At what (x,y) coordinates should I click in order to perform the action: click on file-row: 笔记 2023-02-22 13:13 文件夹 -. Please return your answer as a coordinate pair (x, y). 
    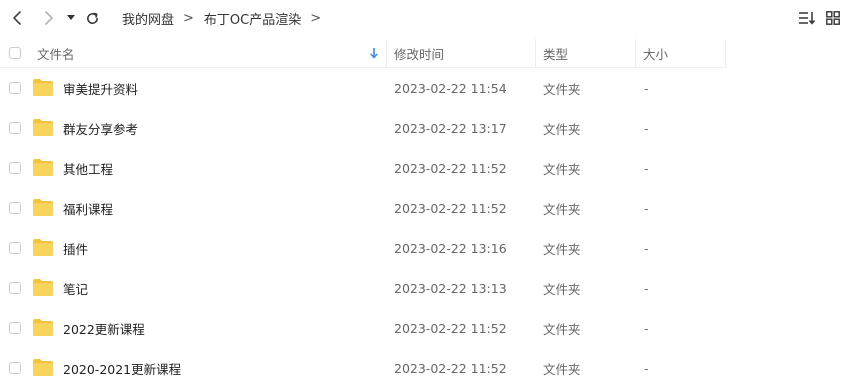
    Looking at the image, I should click on (424, 288).